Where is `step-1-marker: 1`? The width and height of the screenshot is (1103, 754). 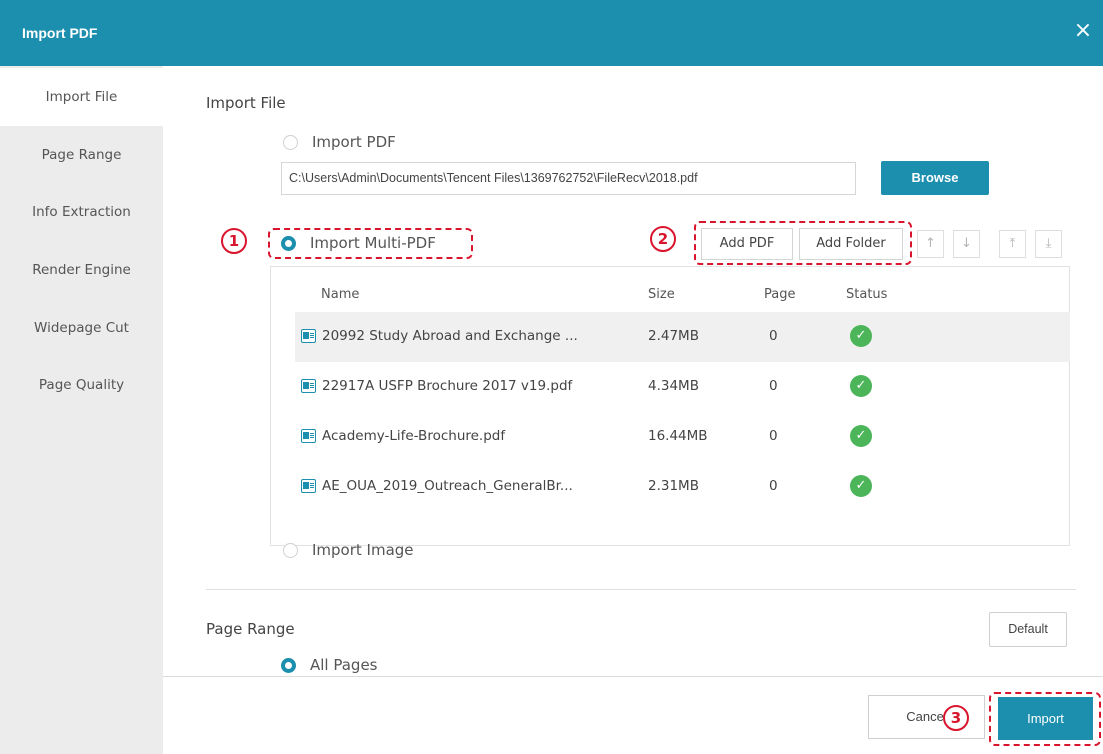 step-1-marker: 1 is located at coordinates (234, 241).